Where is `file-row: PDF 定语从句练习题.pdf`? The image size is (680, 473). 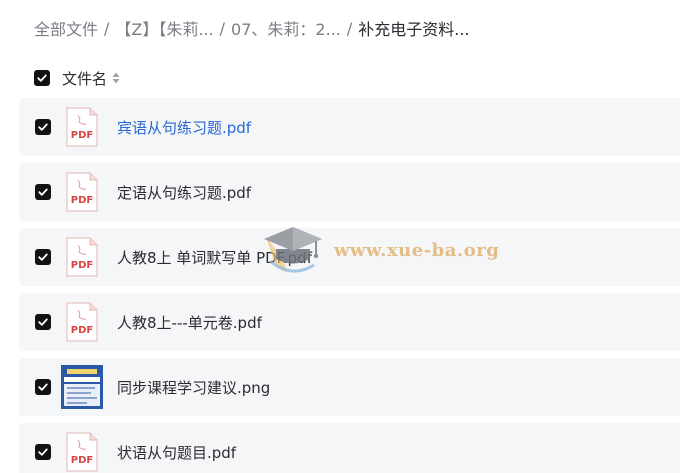 file-row: PDF 定语从句练习题.pdf is located at coordinates (349, 192).